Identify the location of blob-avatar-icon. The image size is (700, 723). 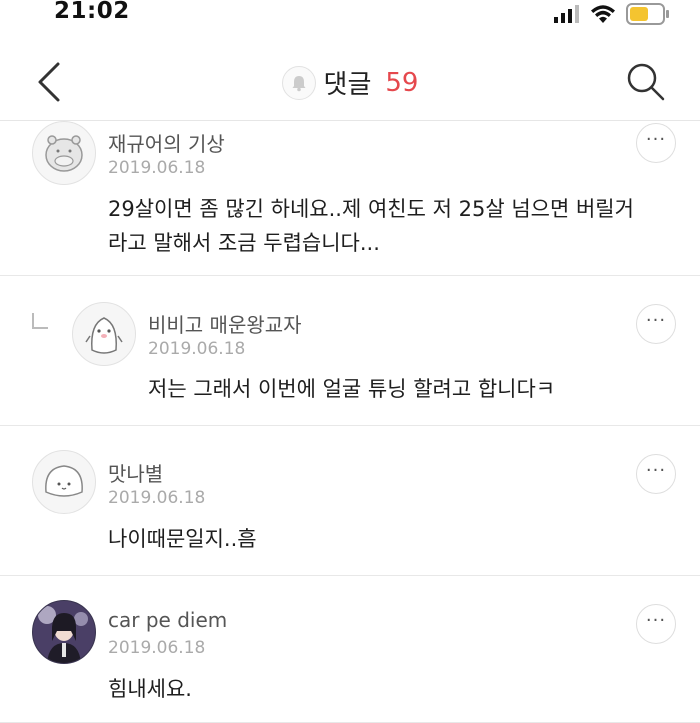
(64, 481).